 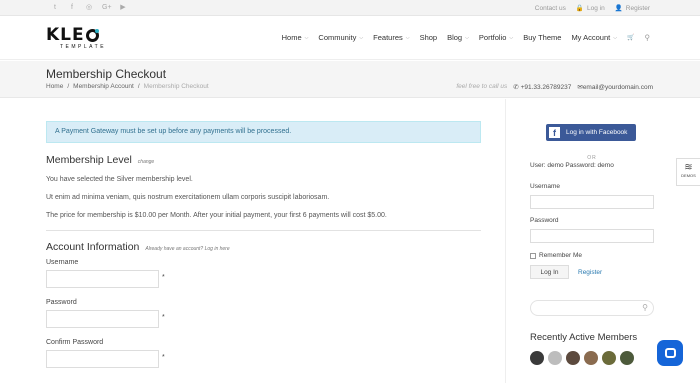 What do you see at coordinates (545, 186) in the screenshot?
I see `sidebar-username-label: Username` at bounding box center [545, 186].